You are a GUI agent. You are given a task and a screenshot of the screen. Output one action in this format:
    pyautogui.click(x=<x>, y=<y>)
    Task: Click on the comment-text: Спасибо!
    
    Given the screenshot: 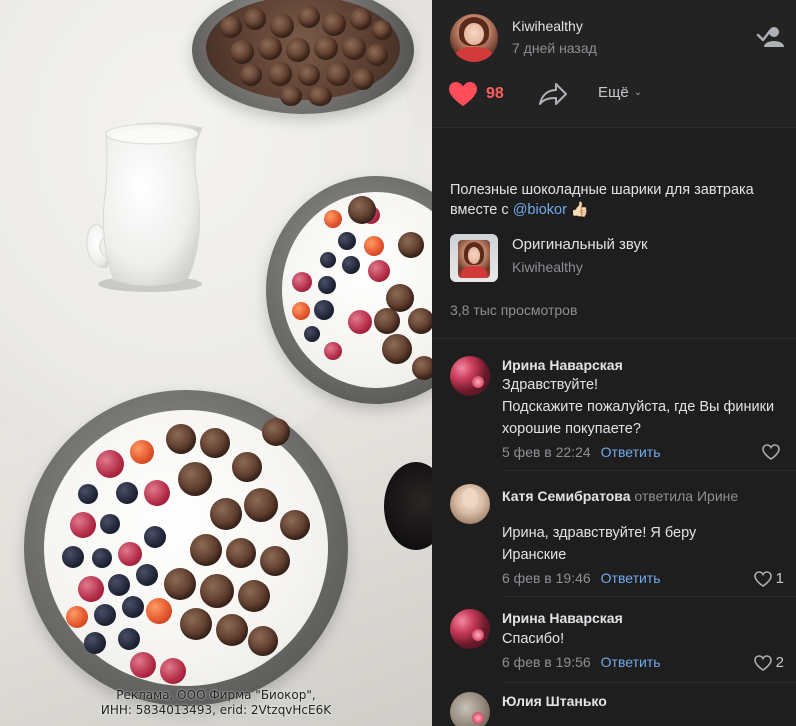 What is the action you would take?
    pyautogui.click(x=533, y=639)
    